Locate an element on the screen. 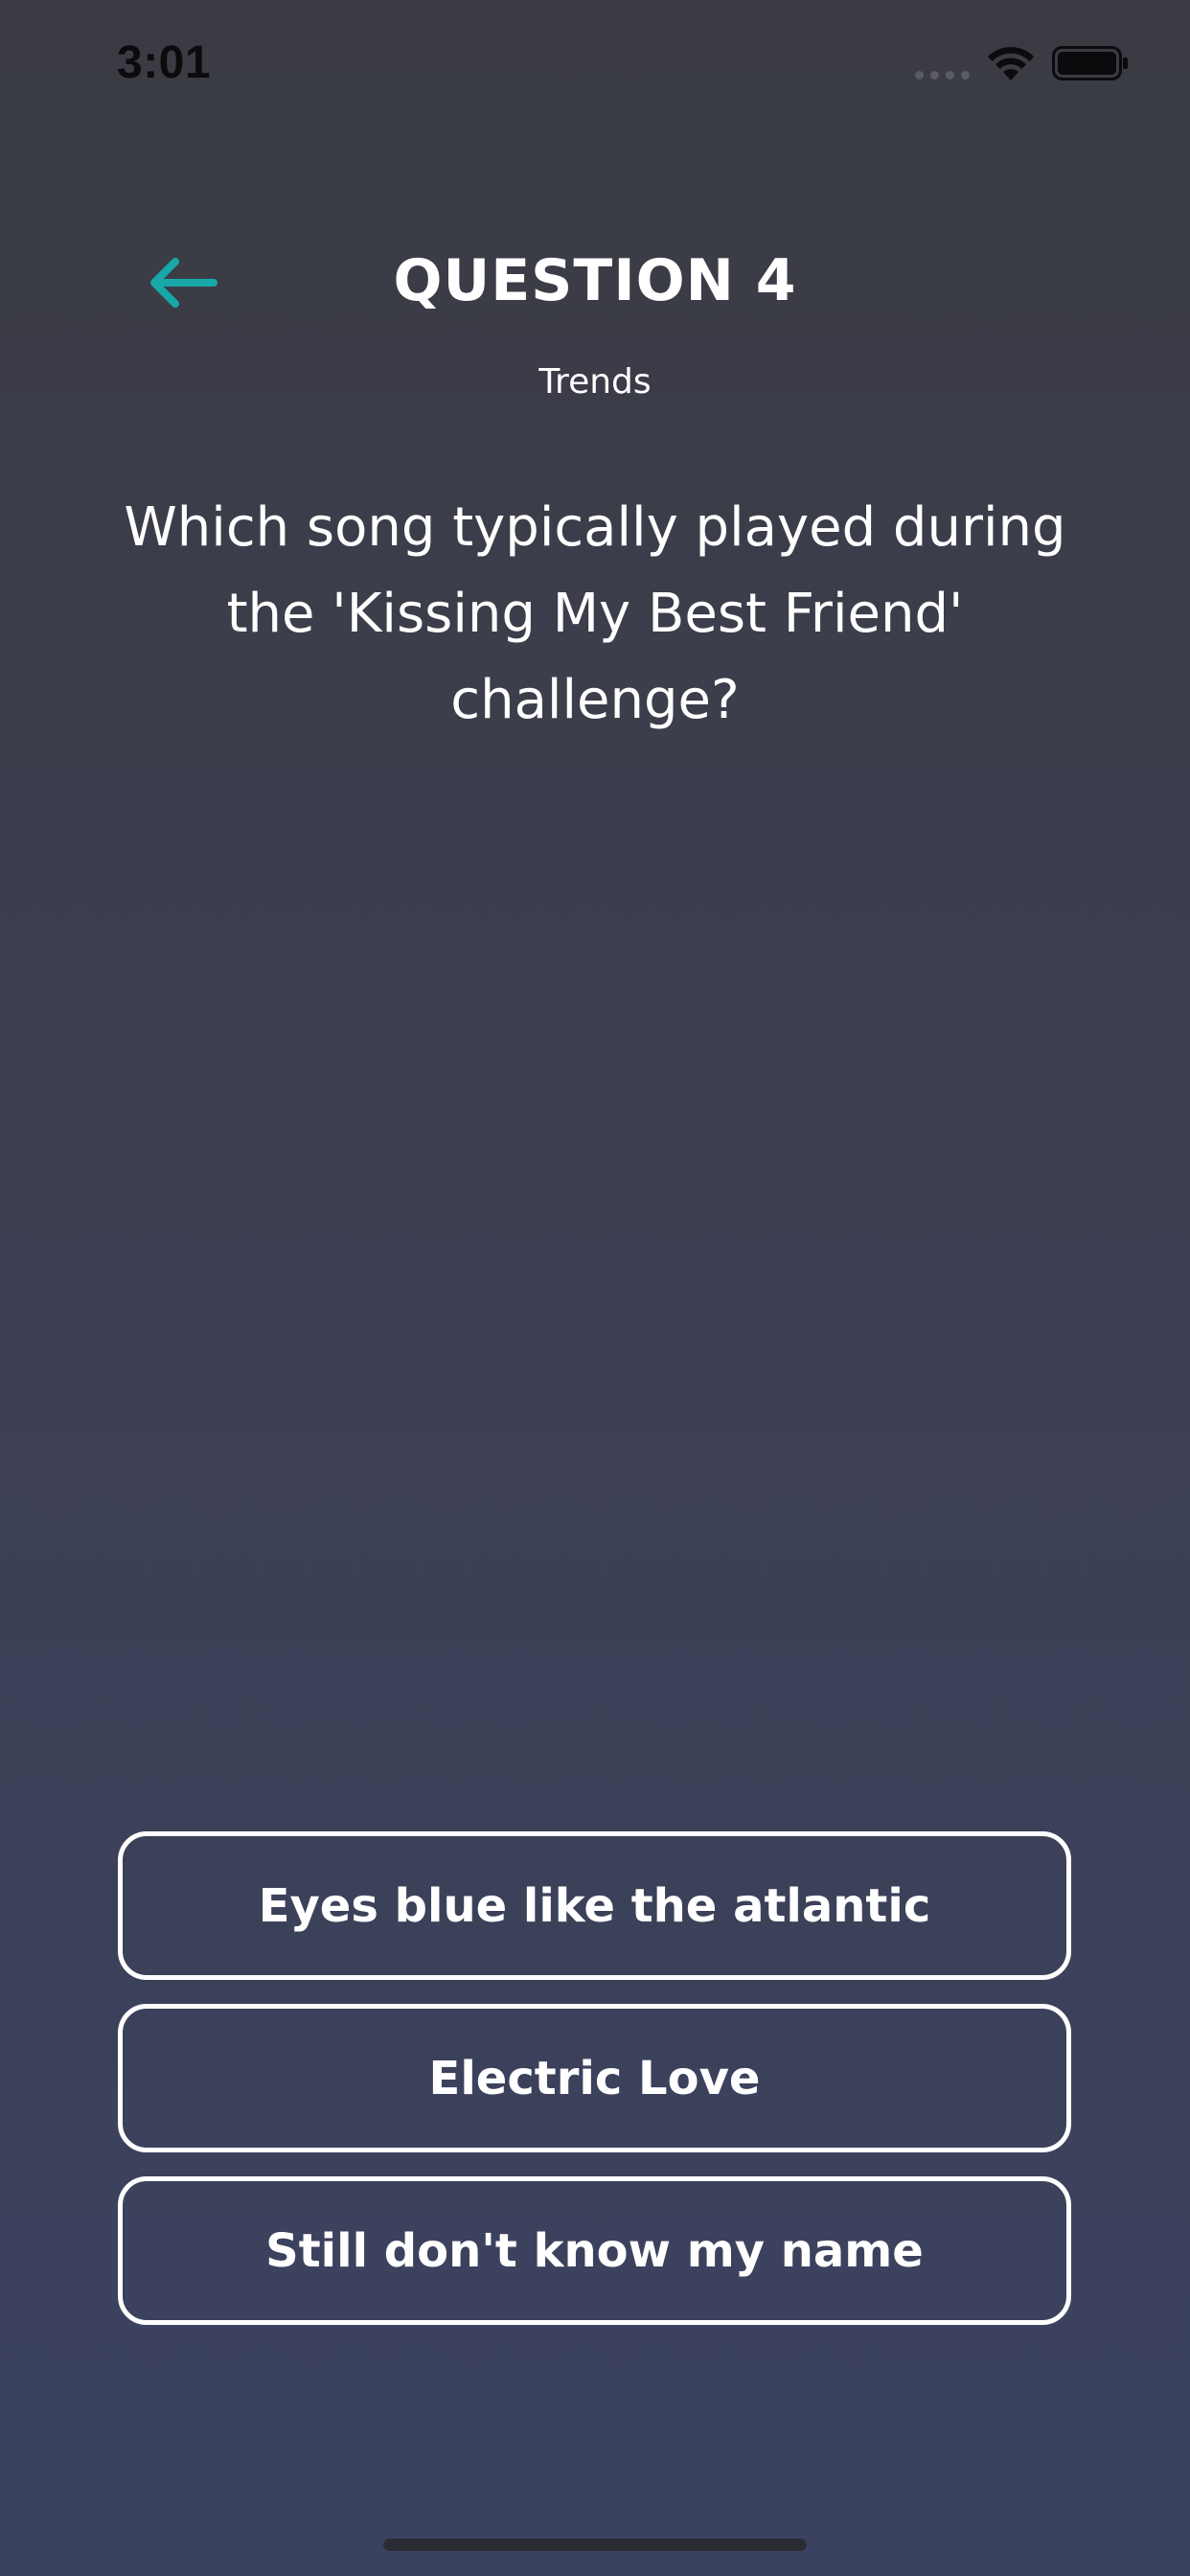 The width and height of the screenshot is (1190, 2576). answer-button: Electric Love is located at coordinates (594, 2078).